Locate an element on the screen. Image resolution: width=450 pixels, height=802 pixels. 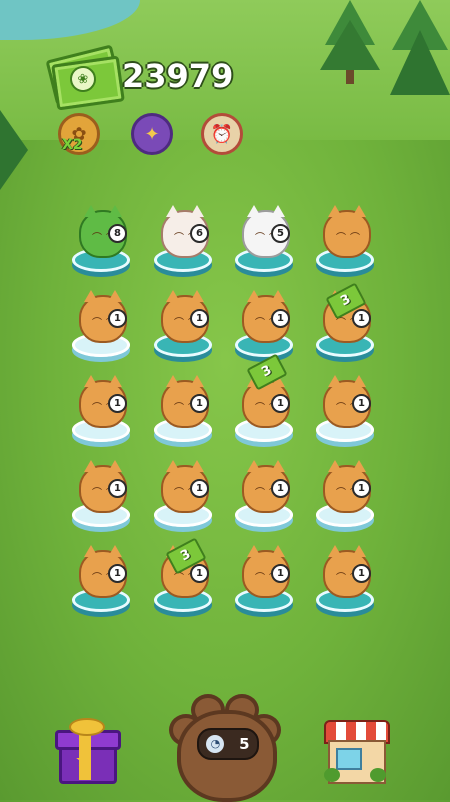
wand-icon: ✦ is located at coordinates (152, 134).